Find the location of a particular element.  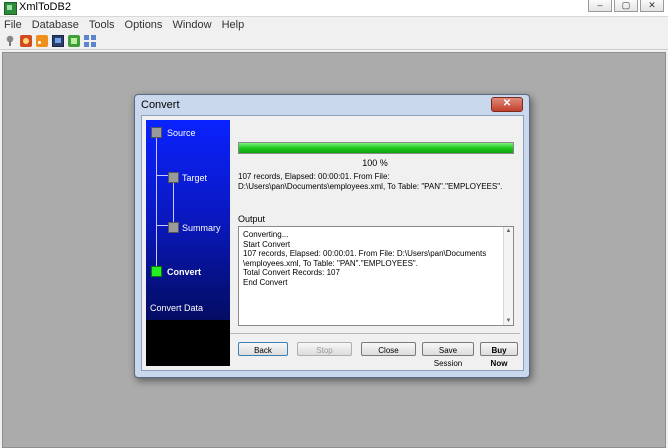

scroll-down-icon: ▼ is located at coordinates (508, 321).